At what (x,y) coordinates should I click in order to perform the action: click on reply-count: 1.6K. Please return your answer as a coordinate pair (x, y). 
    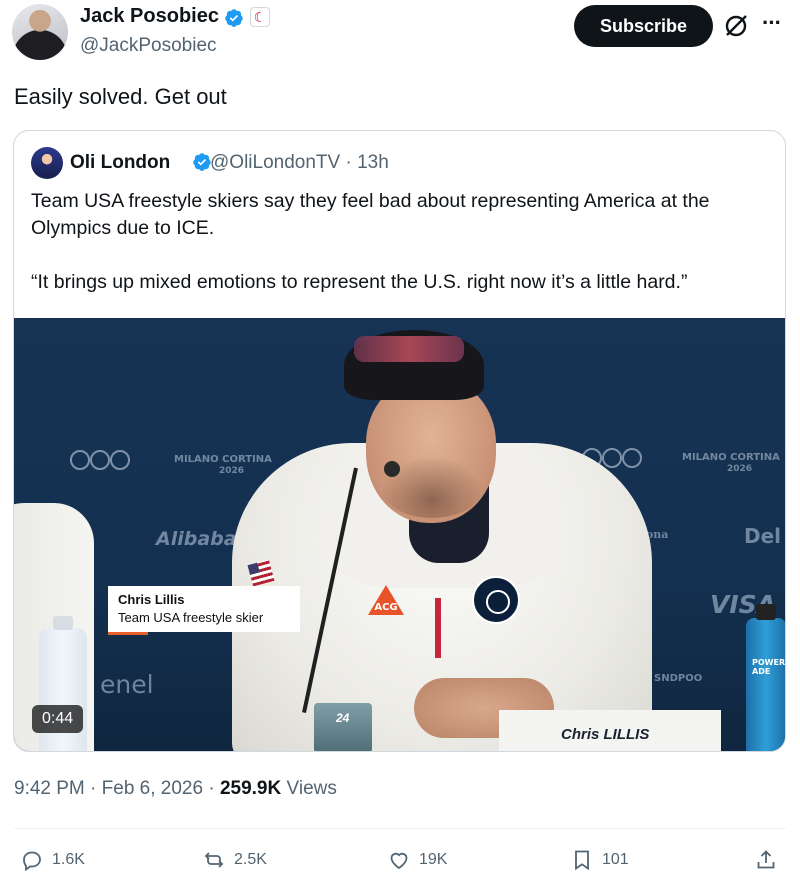
    Looking at the image, I should click on (68, 859).